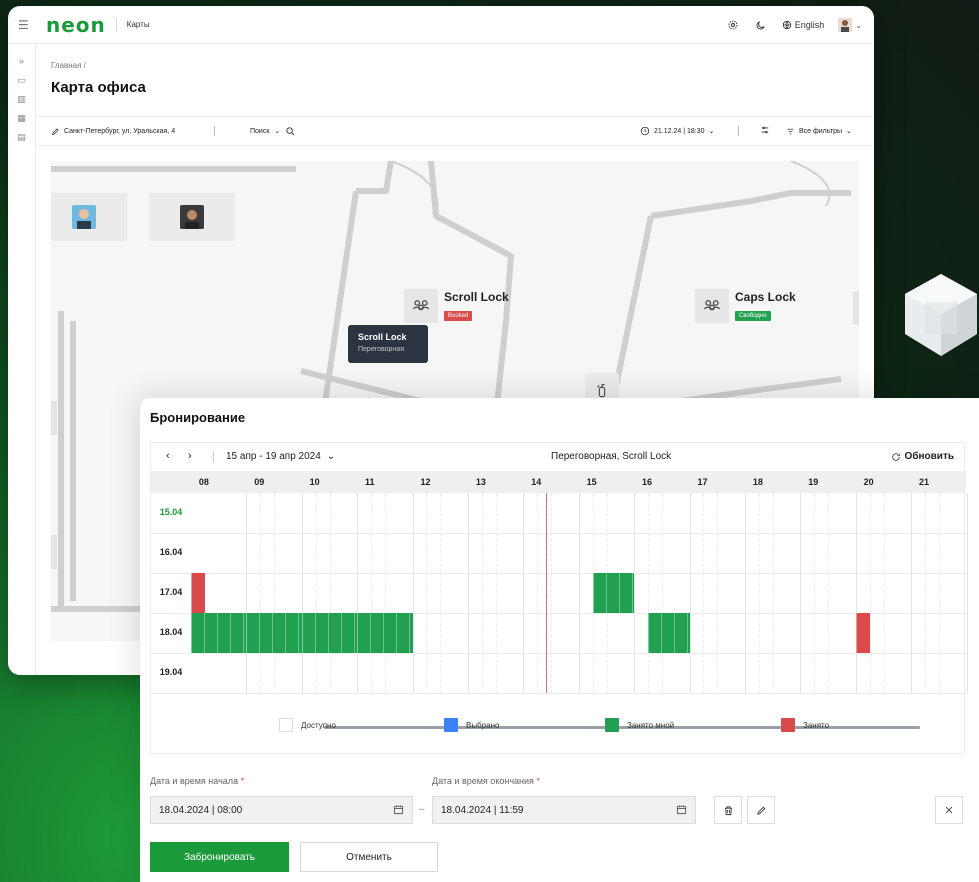 The image size is (979, 882). Describe the element at coordinates (171, 672) in the screenshot. I see `day-label: 19.04` at that location.